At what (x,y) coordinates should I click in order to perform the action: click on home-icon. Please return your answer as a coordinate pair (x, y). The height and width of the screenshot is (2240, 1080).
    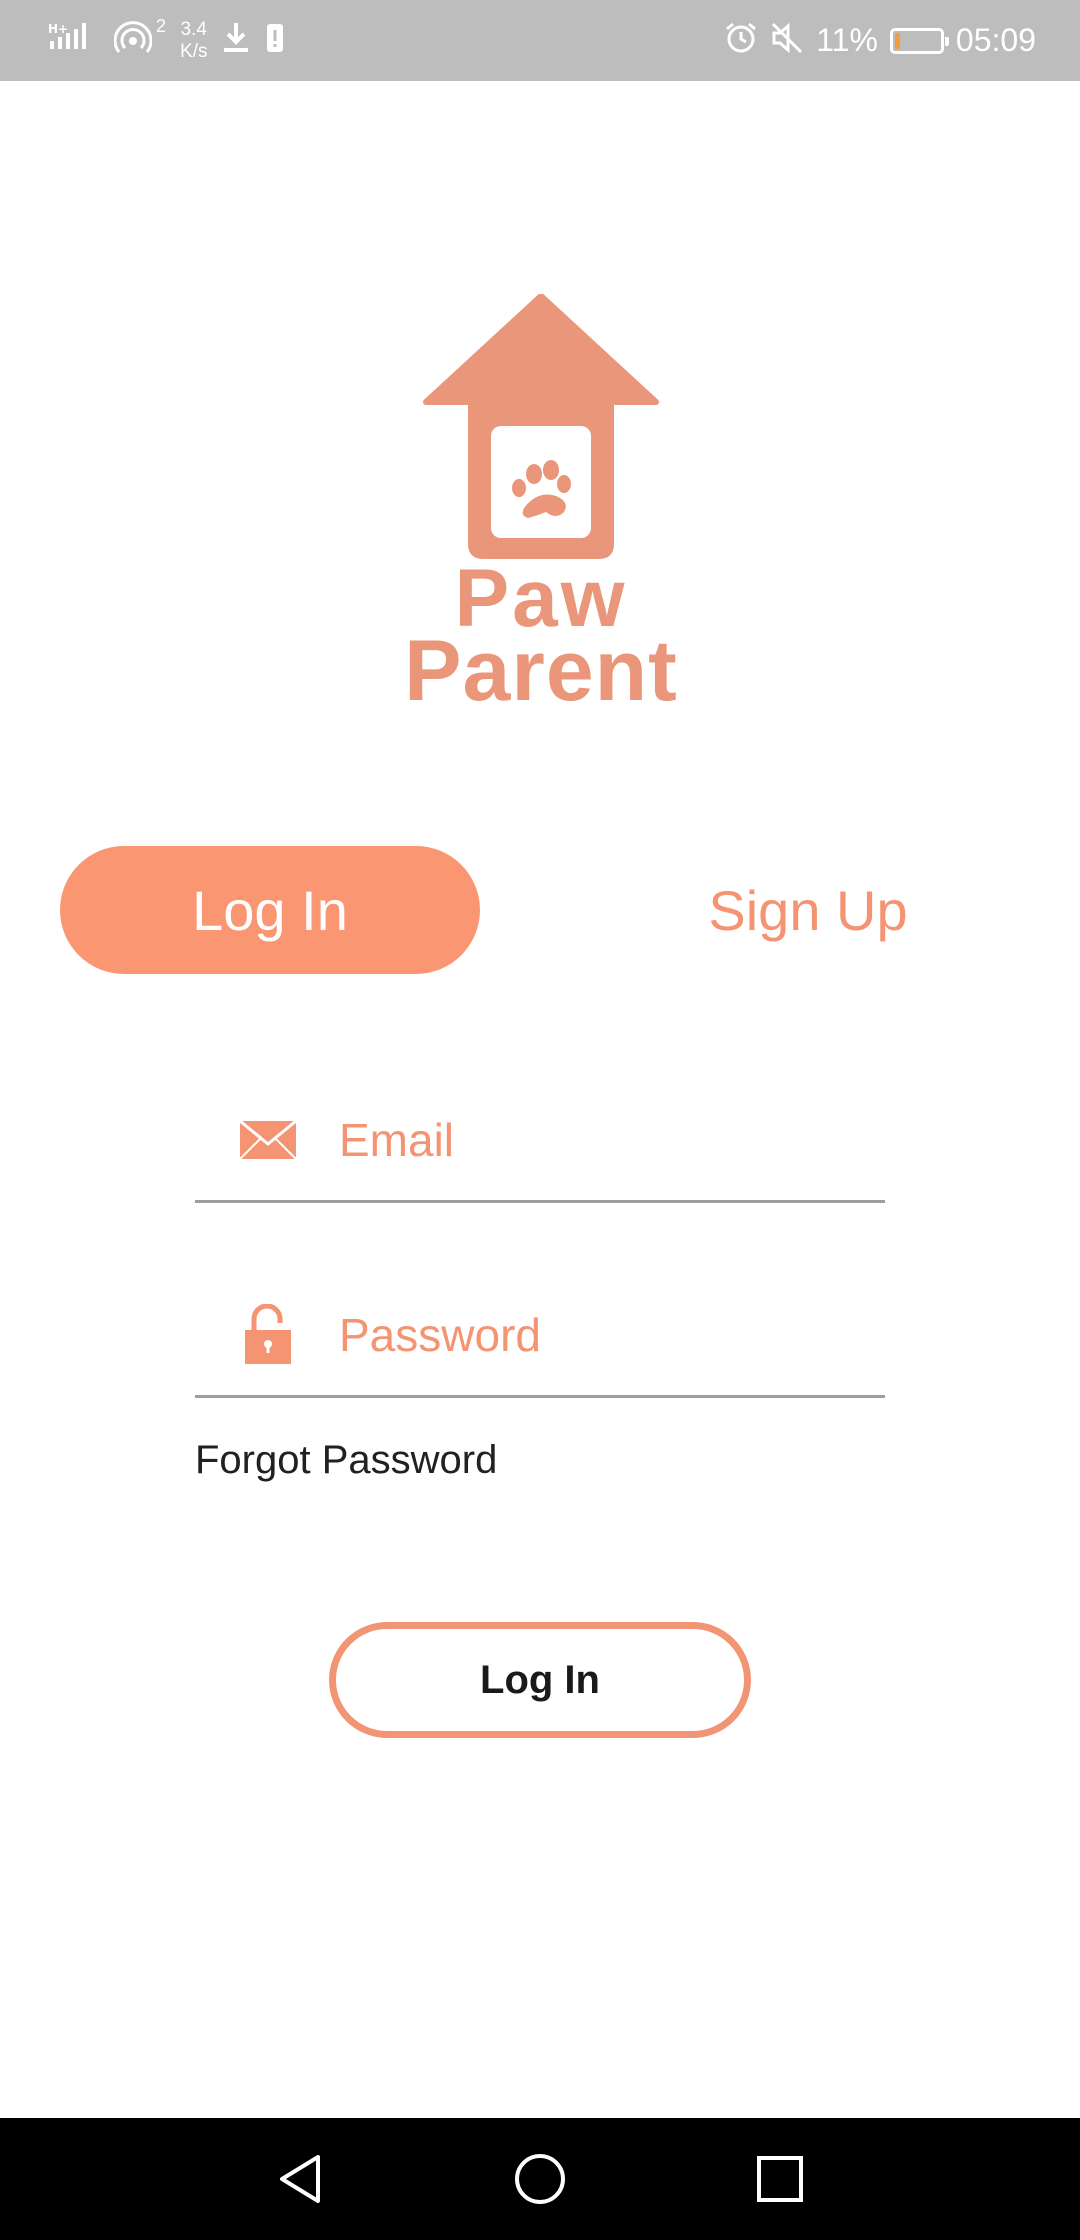
    Looking at the image, I should click on (540, 2179).